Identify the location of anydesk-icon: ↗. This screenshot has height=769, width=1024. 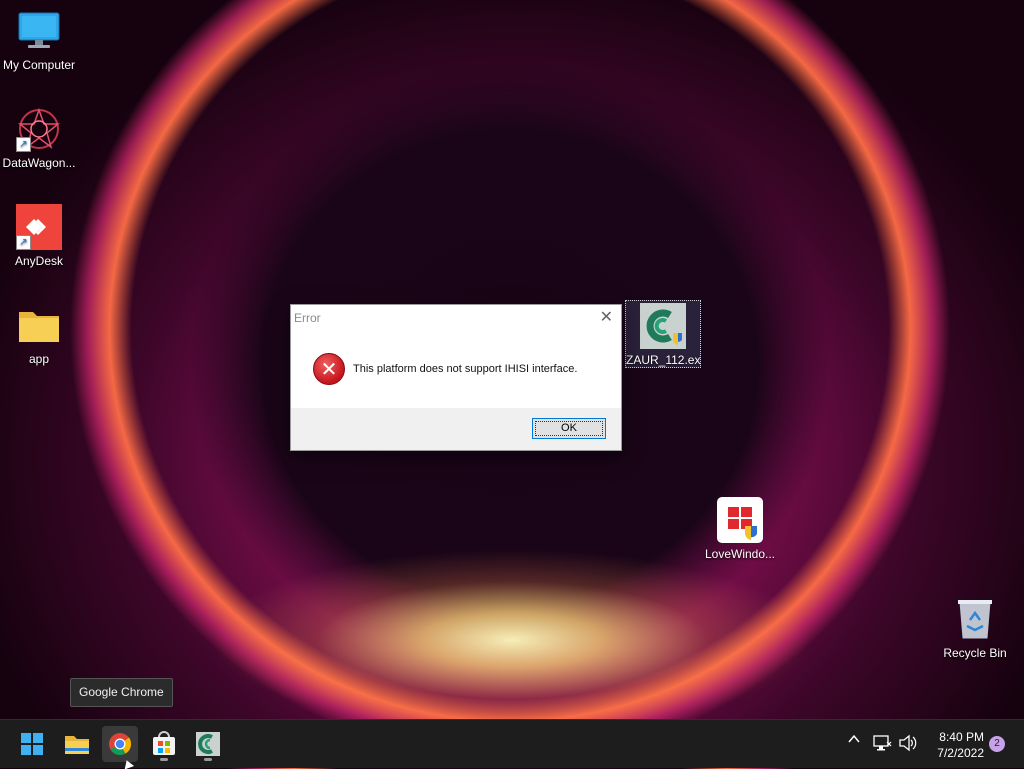
(39, 227).